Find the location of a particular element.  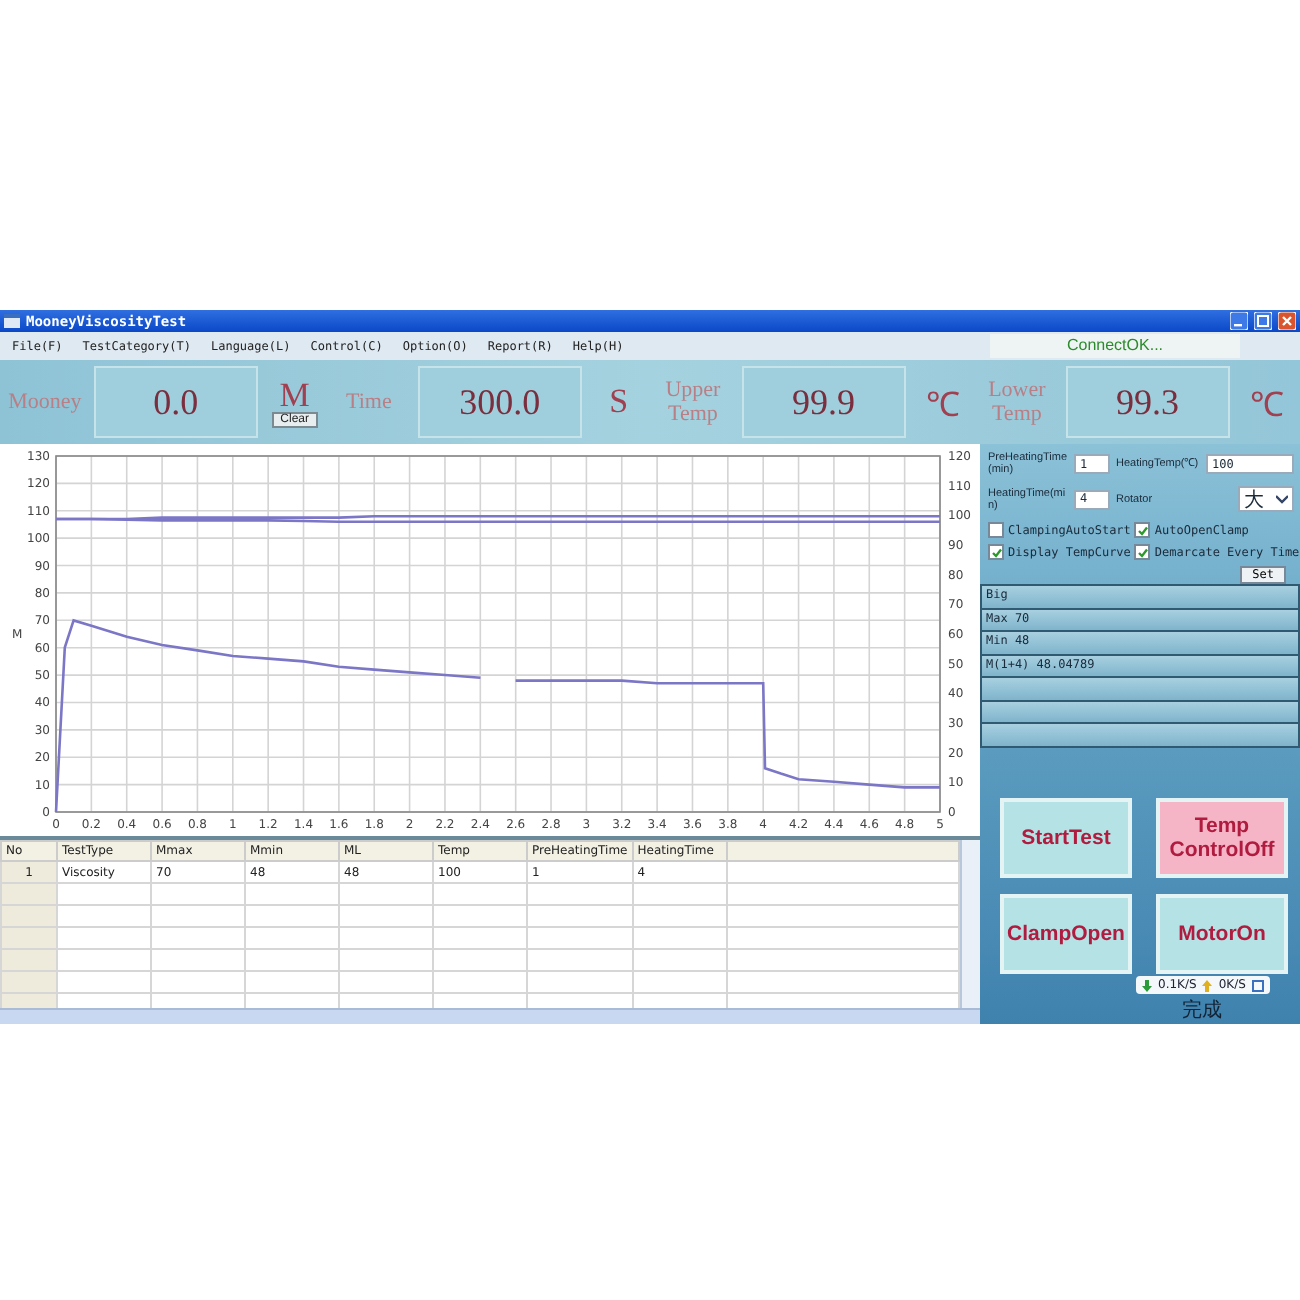

readout-value: 99.9 is located at coordinates (823, 402).